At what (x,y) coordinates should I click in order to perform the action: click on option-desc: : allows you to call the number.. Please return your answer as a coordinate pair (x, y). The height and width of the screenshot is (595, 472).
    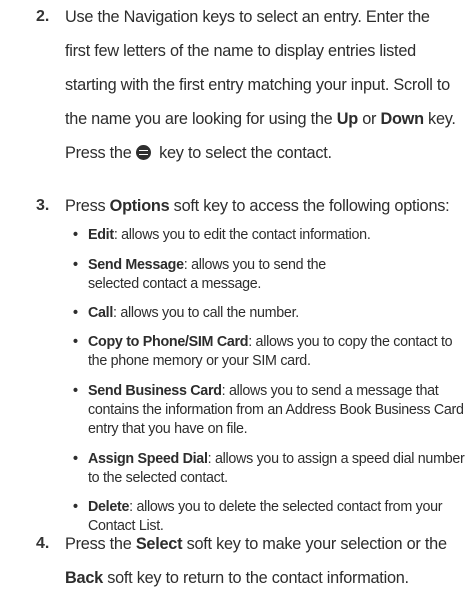
    Looking at the image, I should click on (206, 313).